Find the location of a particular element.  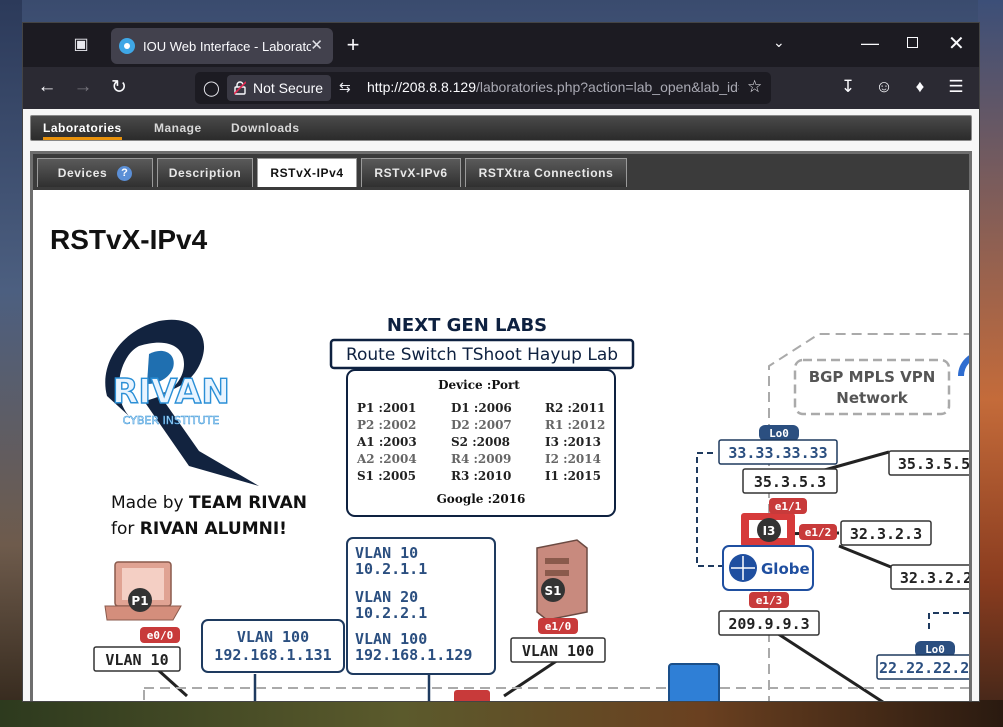

credit-line-2: for RIVAN ALUMNI! is located at coordinates (199, 529).